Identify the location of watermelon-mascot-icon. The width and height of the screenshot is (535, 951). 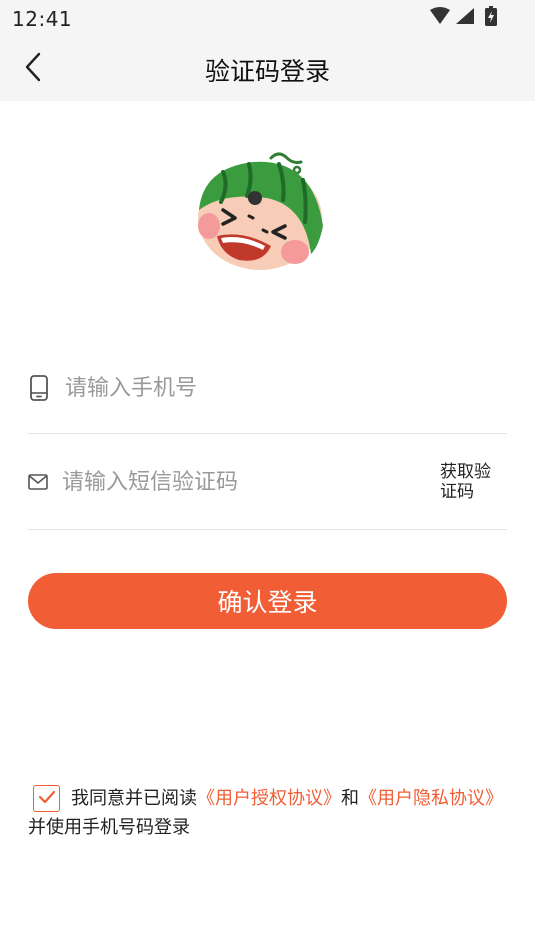
(260, 211).